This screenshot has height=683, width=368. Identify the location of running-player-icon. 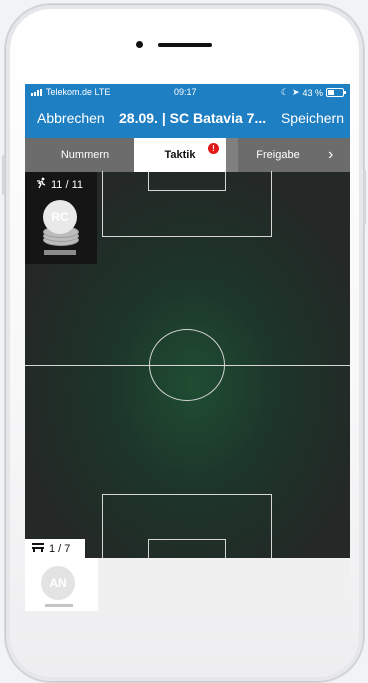
(41, 184).